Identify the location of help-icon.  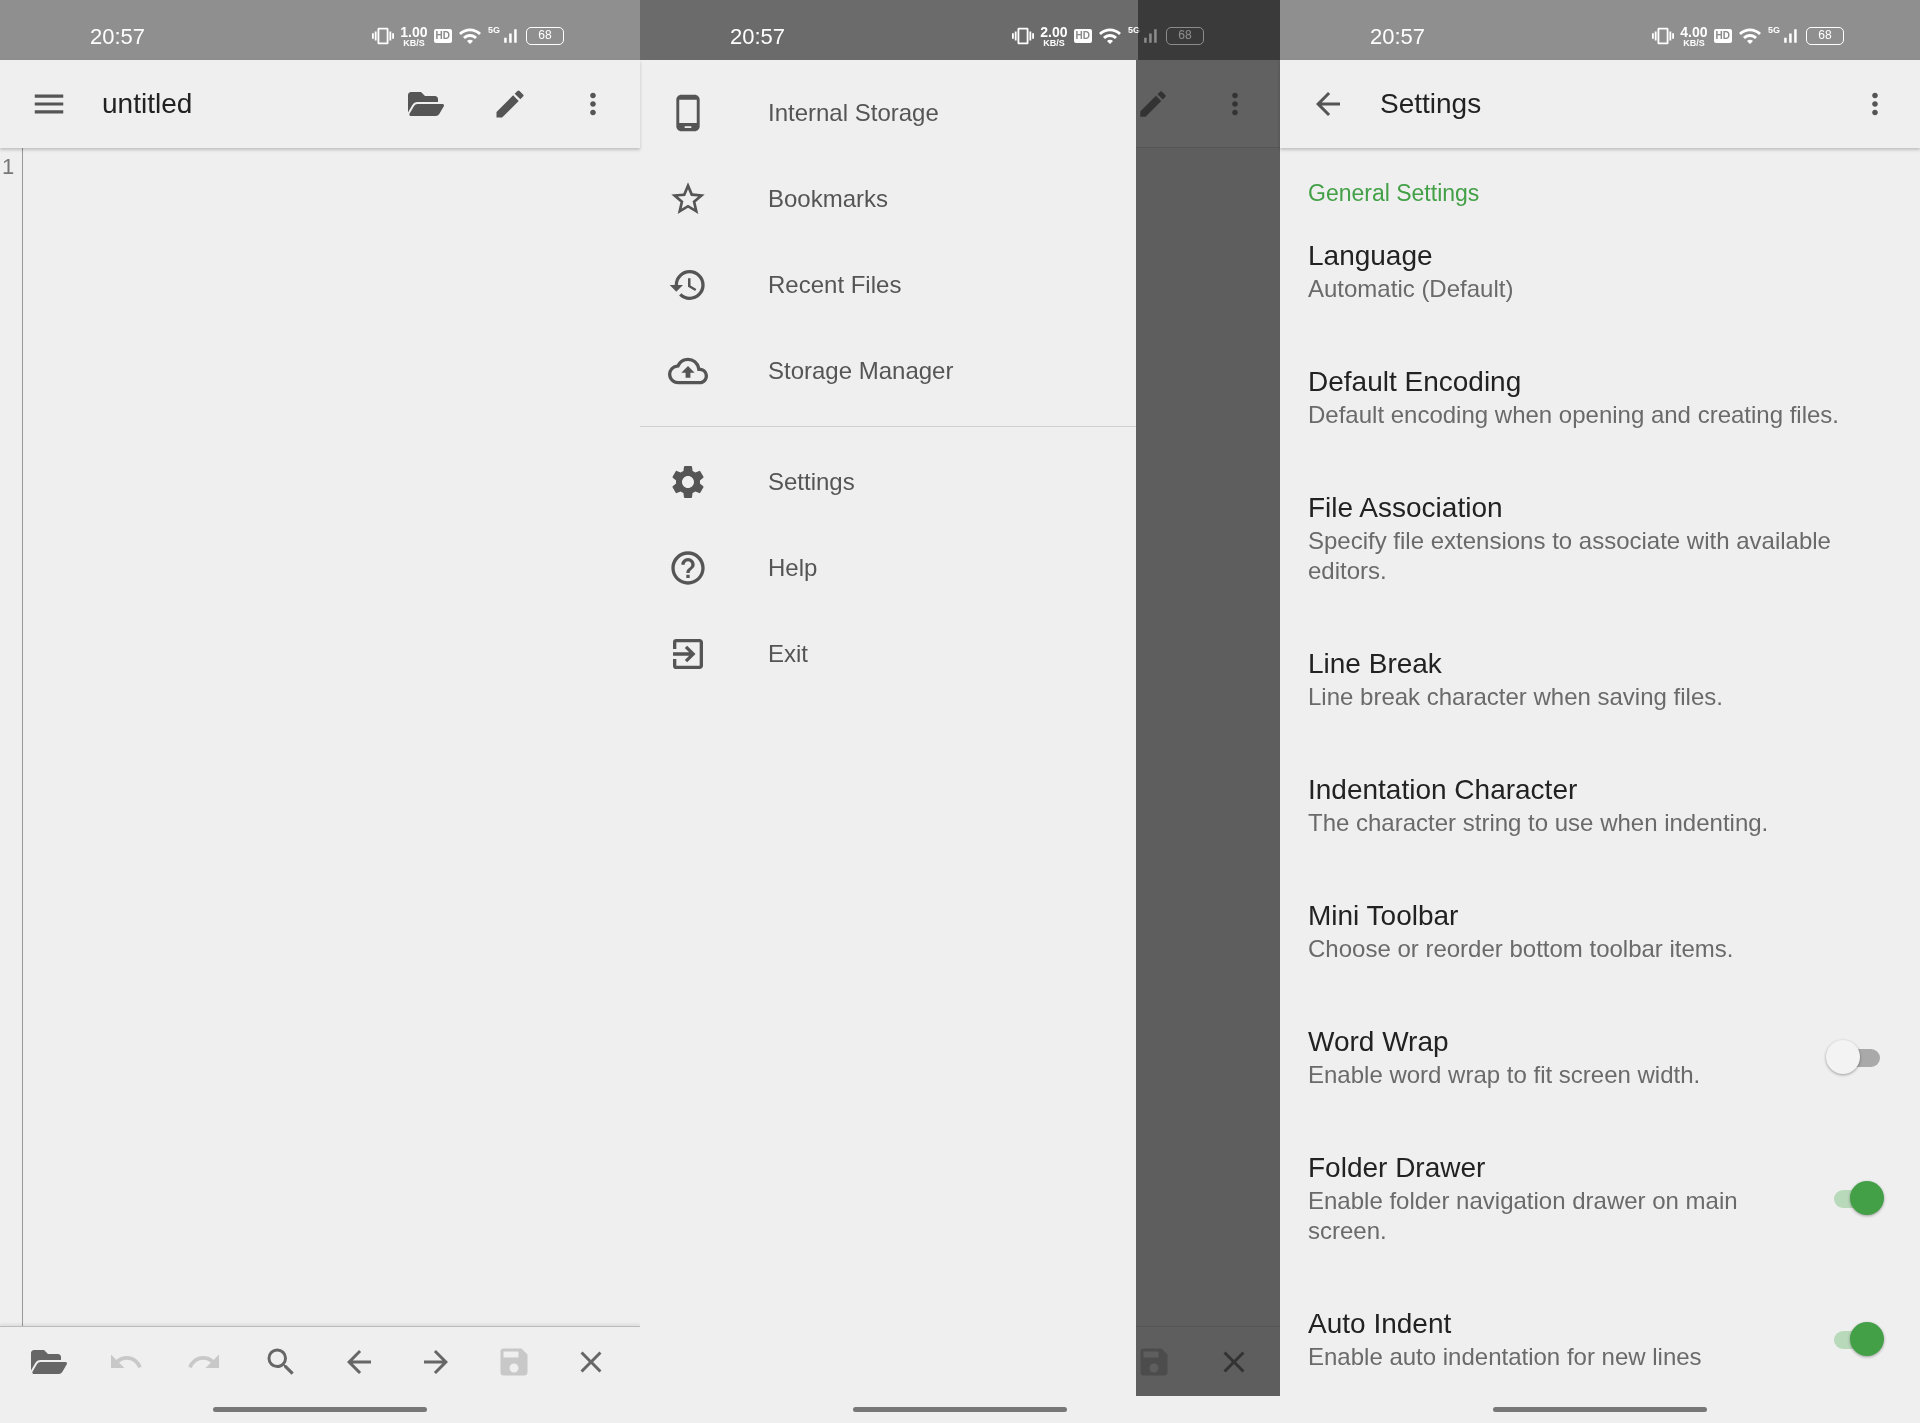
(688, 568).